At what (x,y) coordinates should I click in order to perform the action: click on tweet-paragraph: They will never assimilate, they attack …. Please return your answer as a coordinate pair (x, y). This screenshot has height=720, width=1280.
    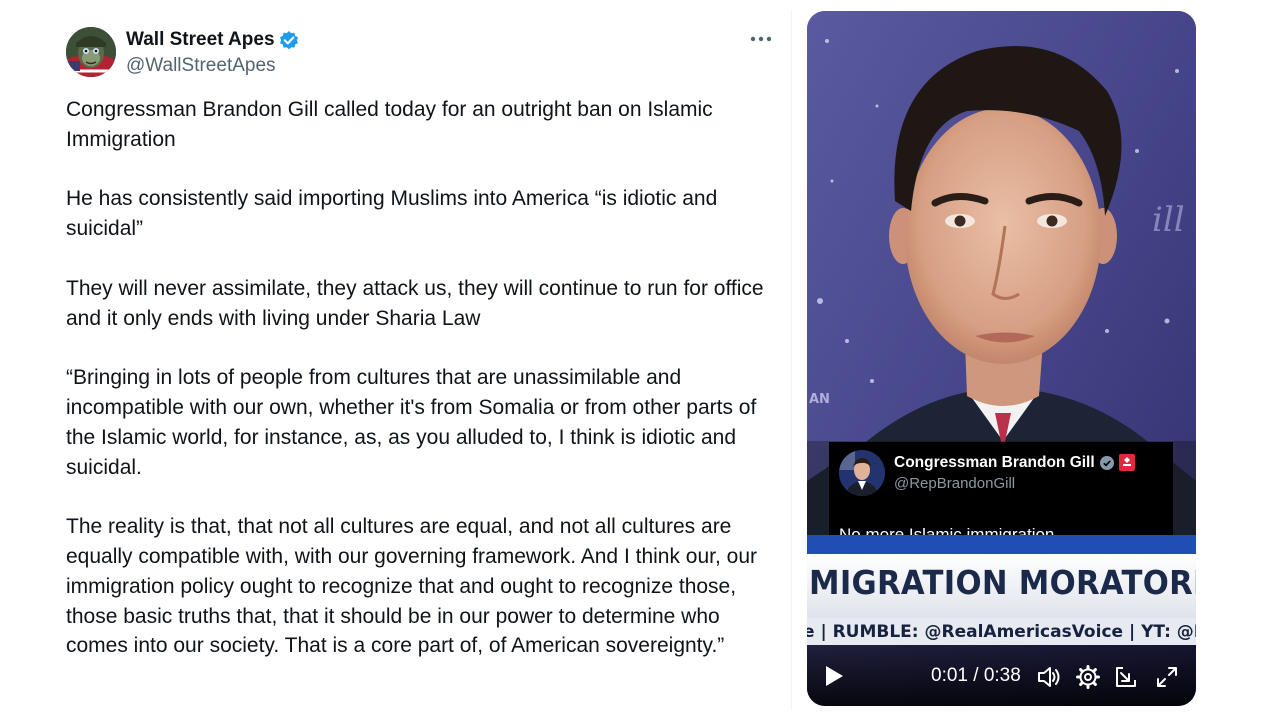
    Looking at the image, I should click on (415, 303).